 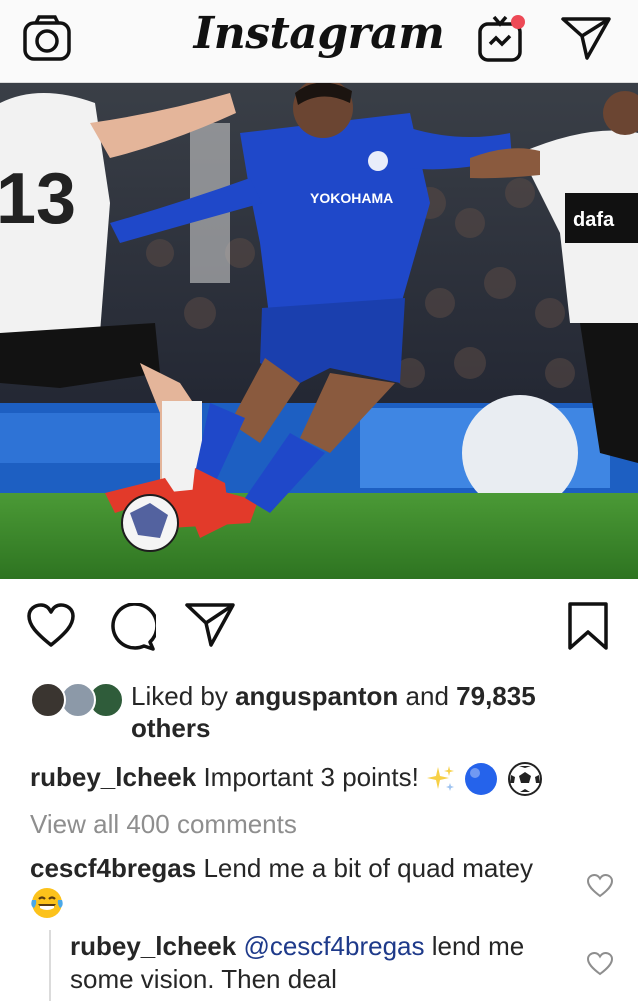 I want to click on liker-username: anguspanton, so click(x=316, y=696).